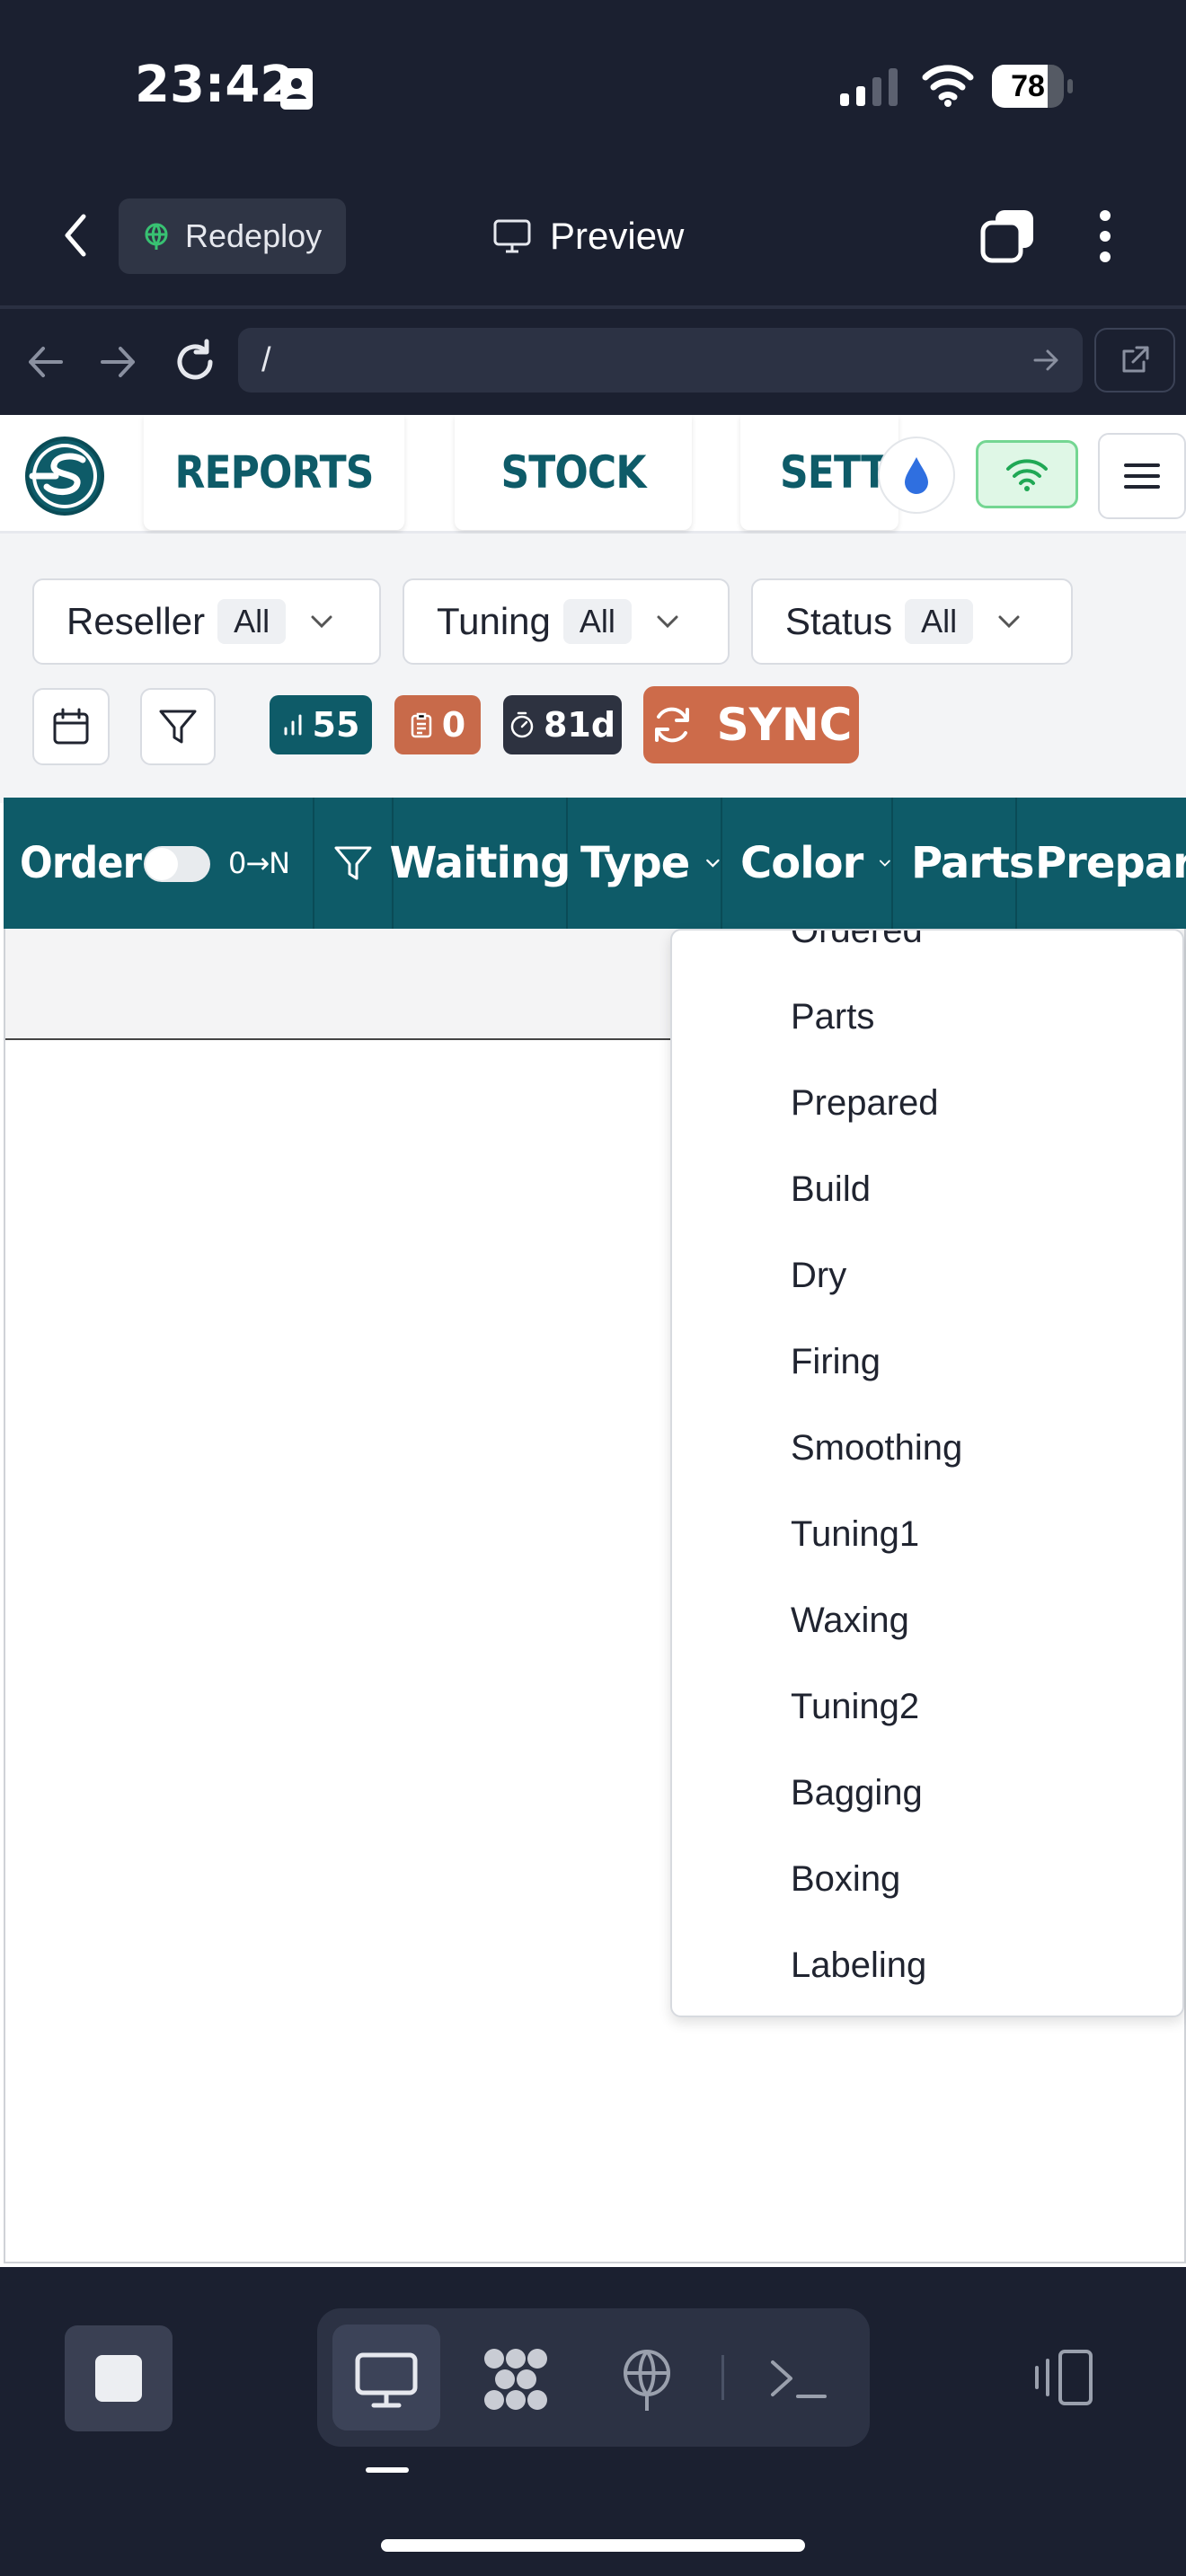  I want to click on home-indicator, so click(593, 2545).